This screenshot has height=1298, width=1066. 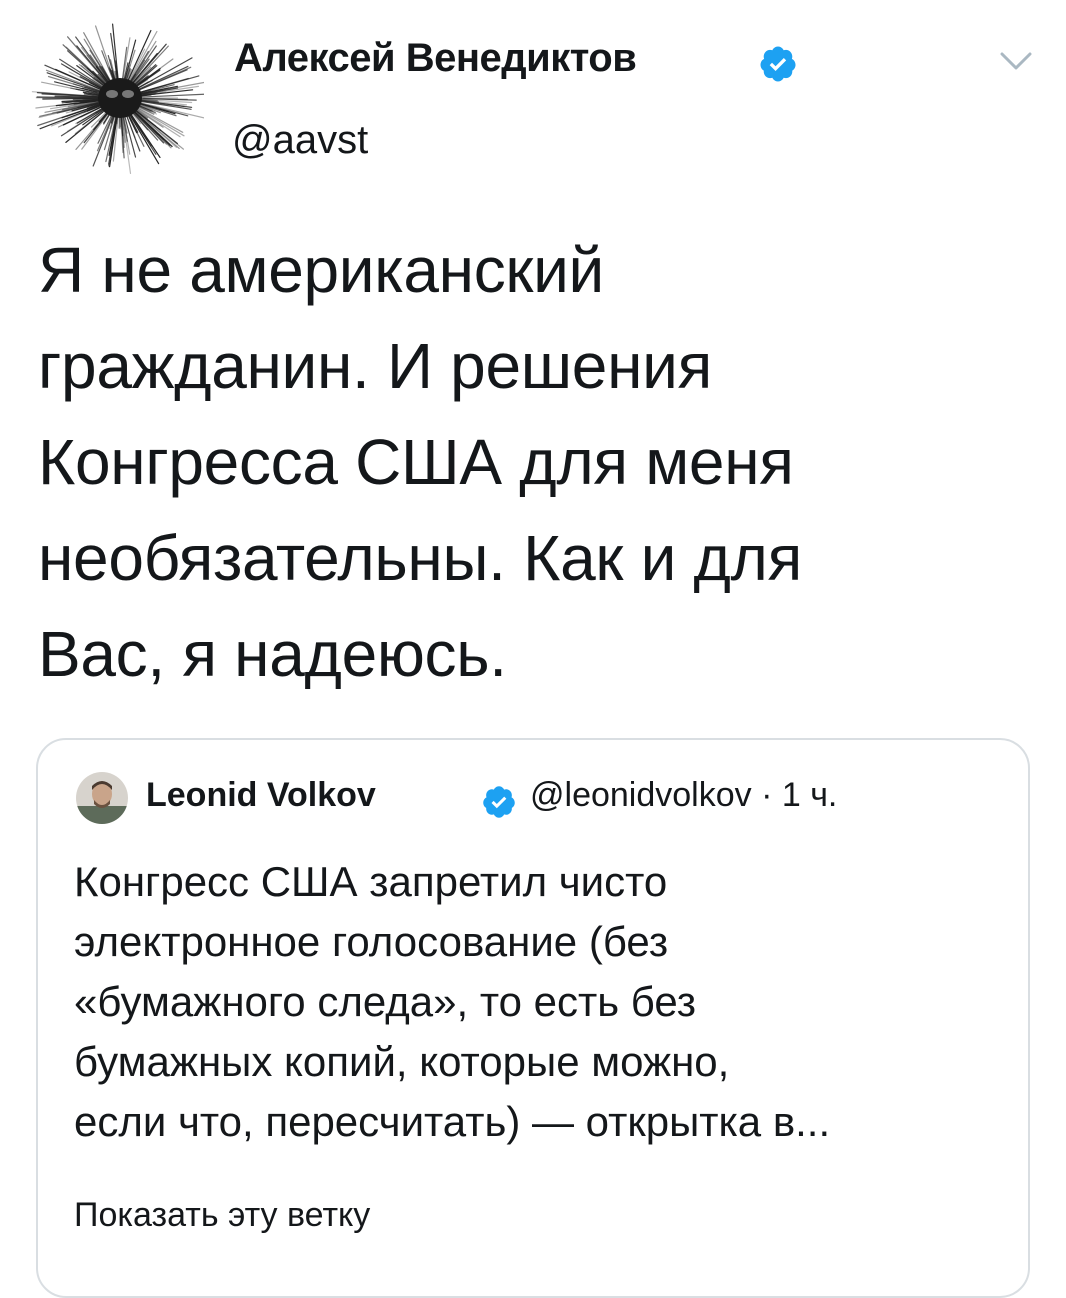 I want to click on quoted-text-line: «бумажного следа», то есть без, so click(x=539, y=1002).